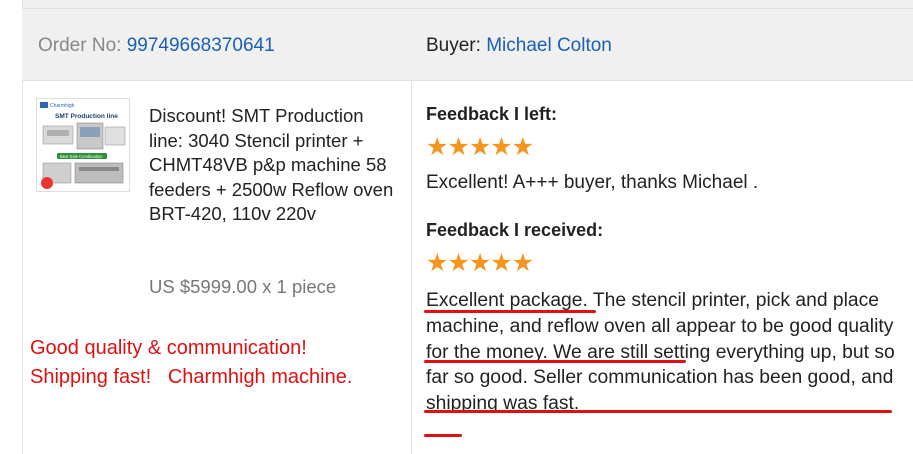 This screenshot has height=454, width=913. I want to click on underline-fast, so click(443, 435).